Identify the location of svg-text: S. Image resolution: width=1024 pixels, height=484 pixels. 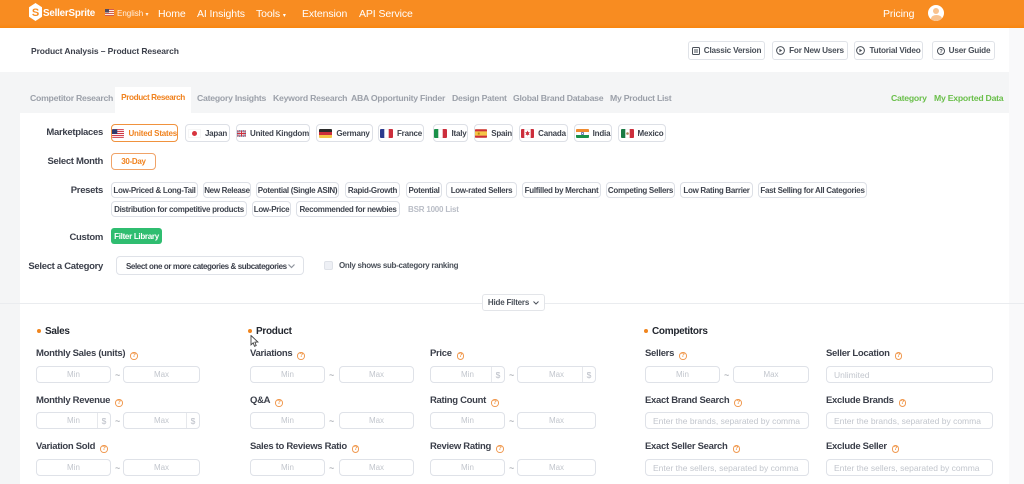
(35, 13).